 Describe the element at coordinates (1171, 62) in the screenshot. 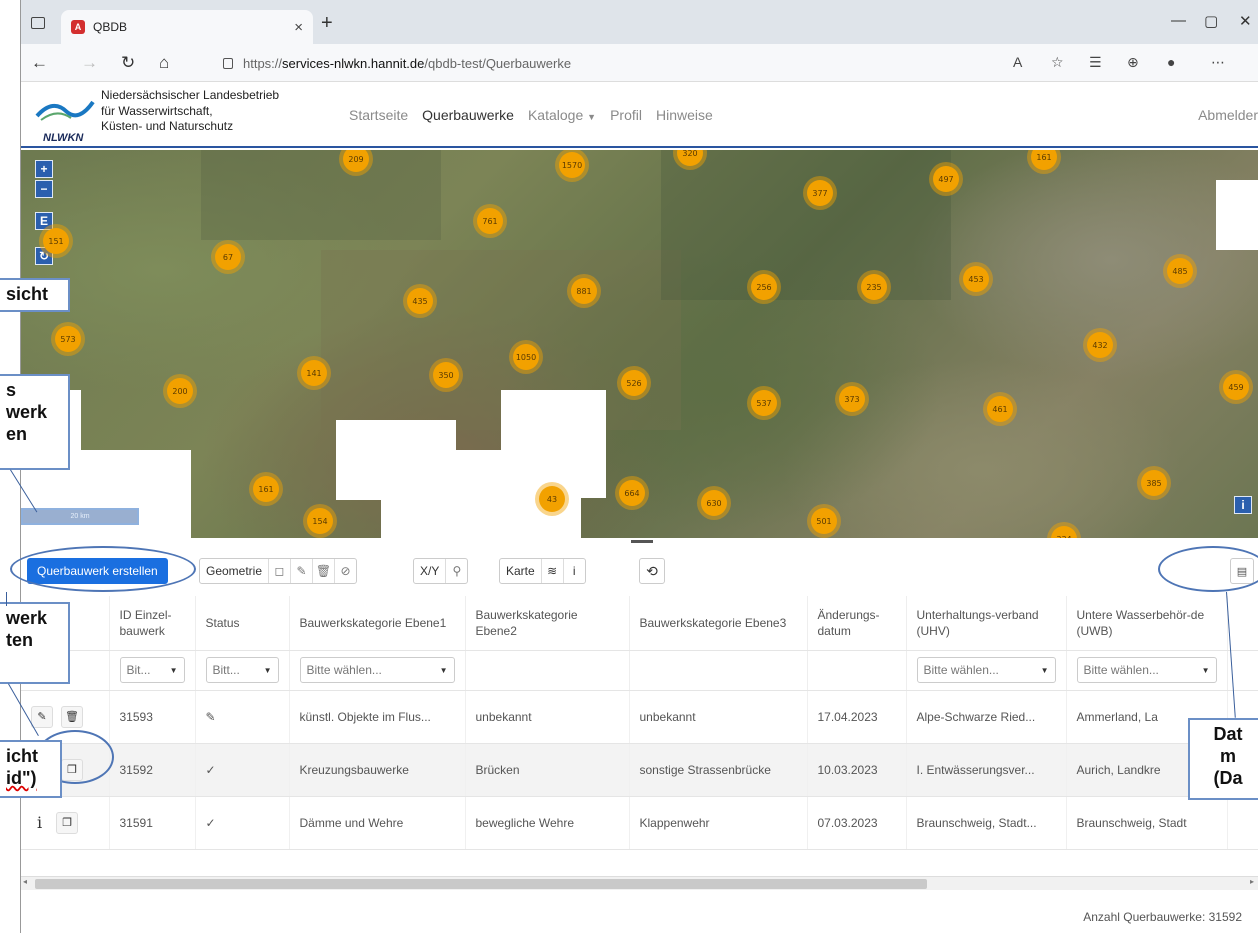

I see `profile-avatar-icon: ●` at that location.